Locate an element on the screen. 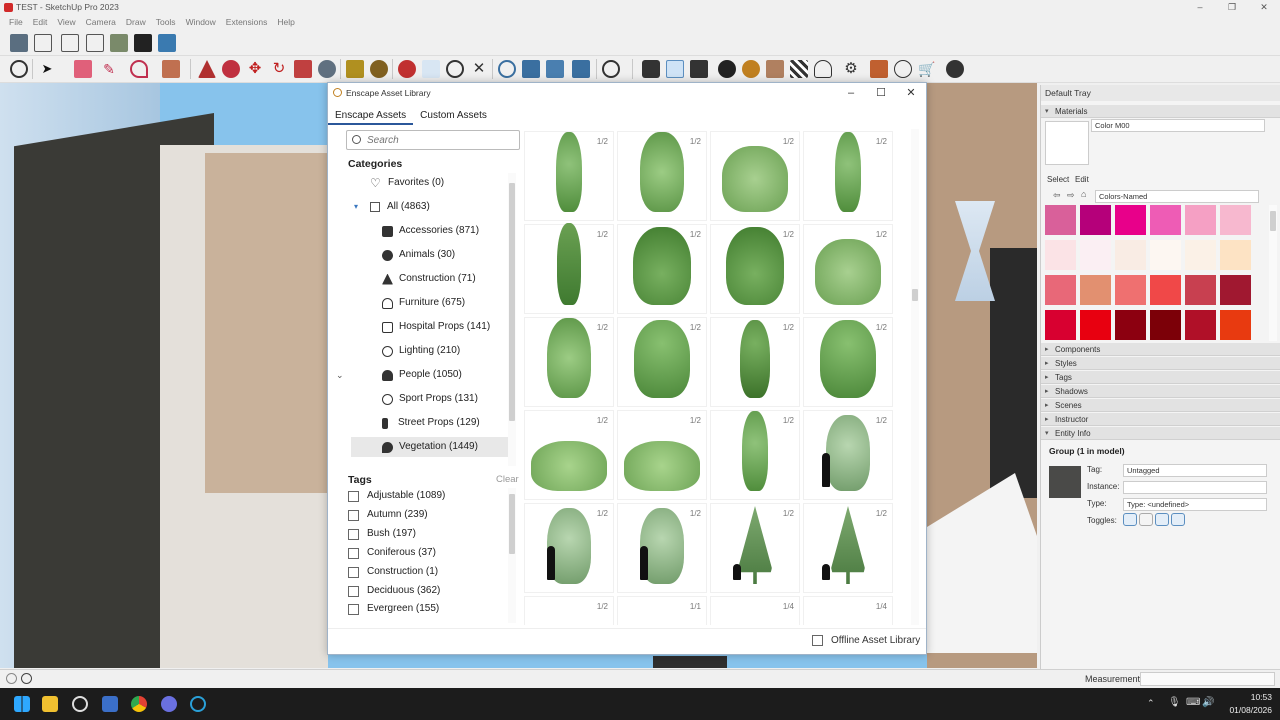  category-street-props: Street Props (129) is located at coordinates (431, 423).